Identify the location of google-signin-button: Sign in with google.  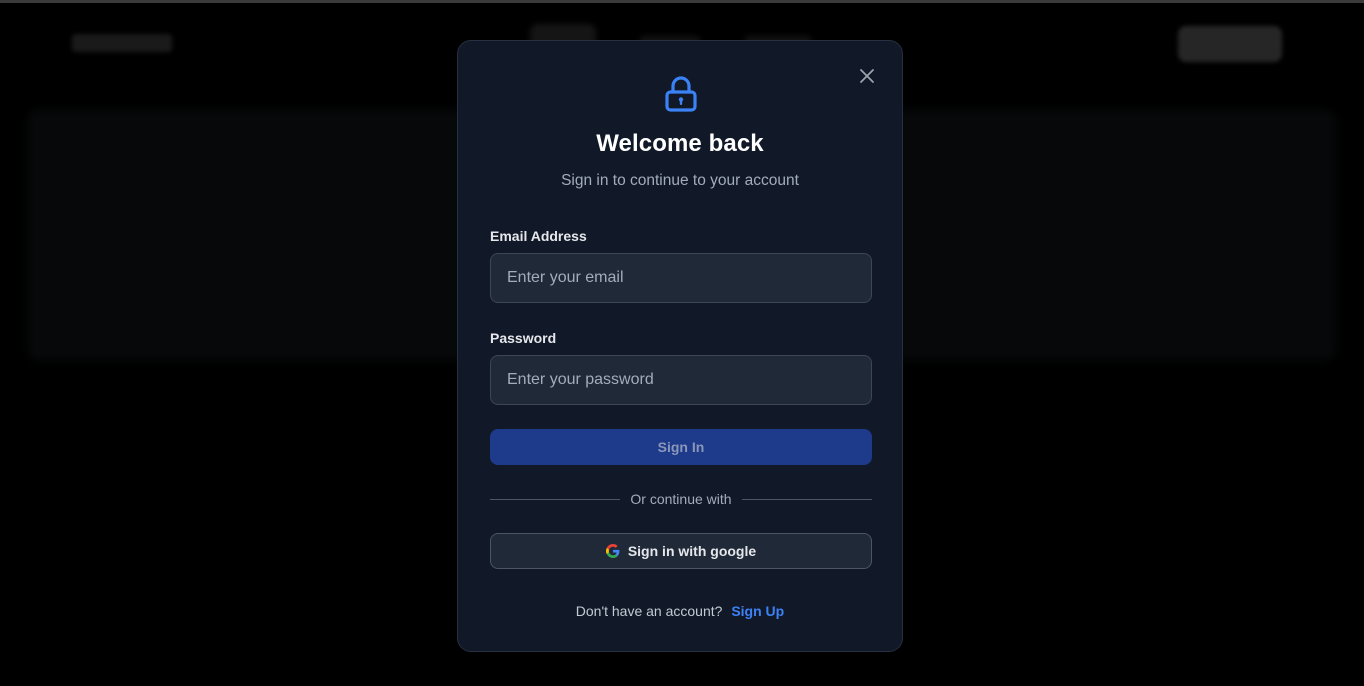
(681, 551).